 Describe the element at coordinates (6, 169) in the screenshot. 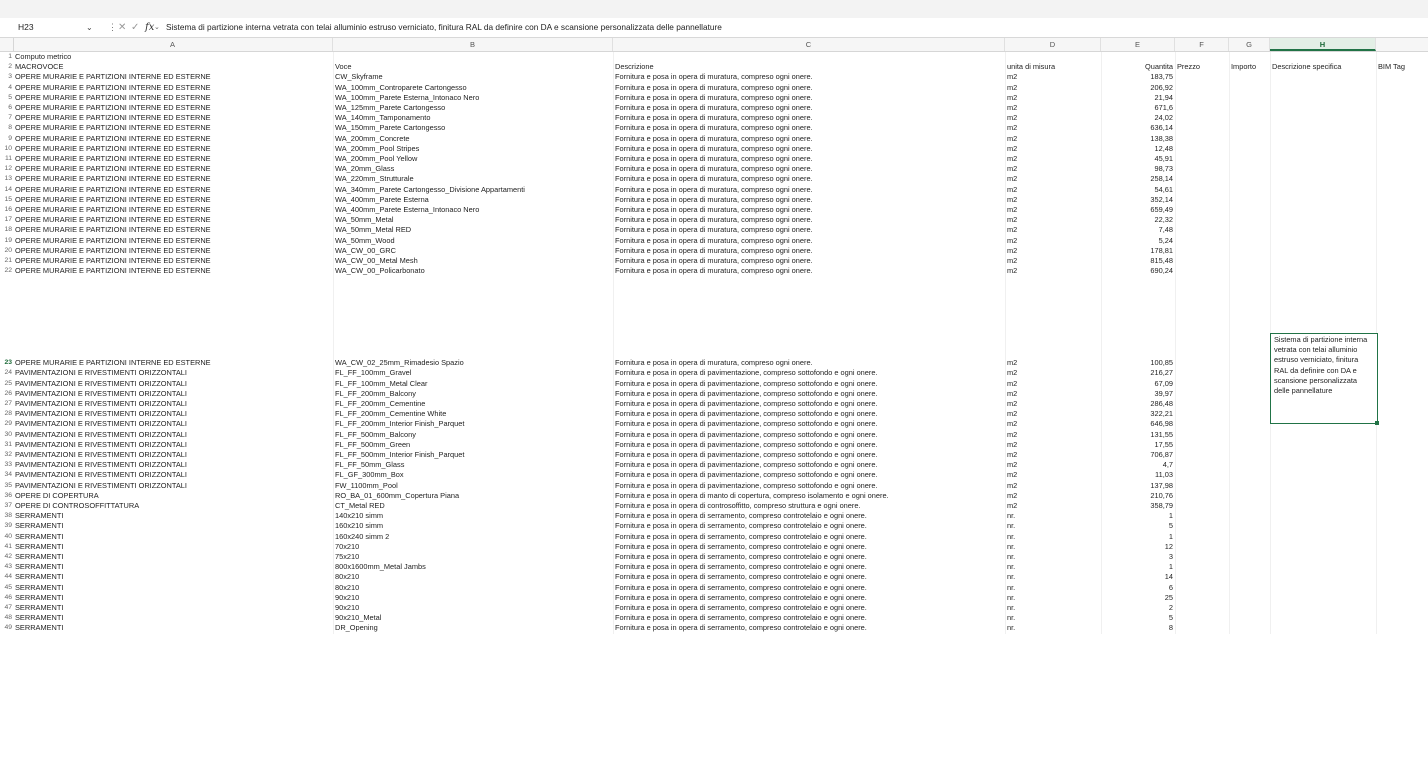

I see `row-number: 12` at that location.